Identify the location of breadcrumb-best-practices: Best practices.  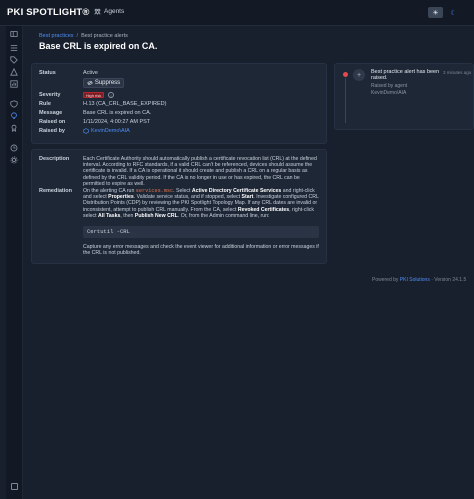
(56, 36).